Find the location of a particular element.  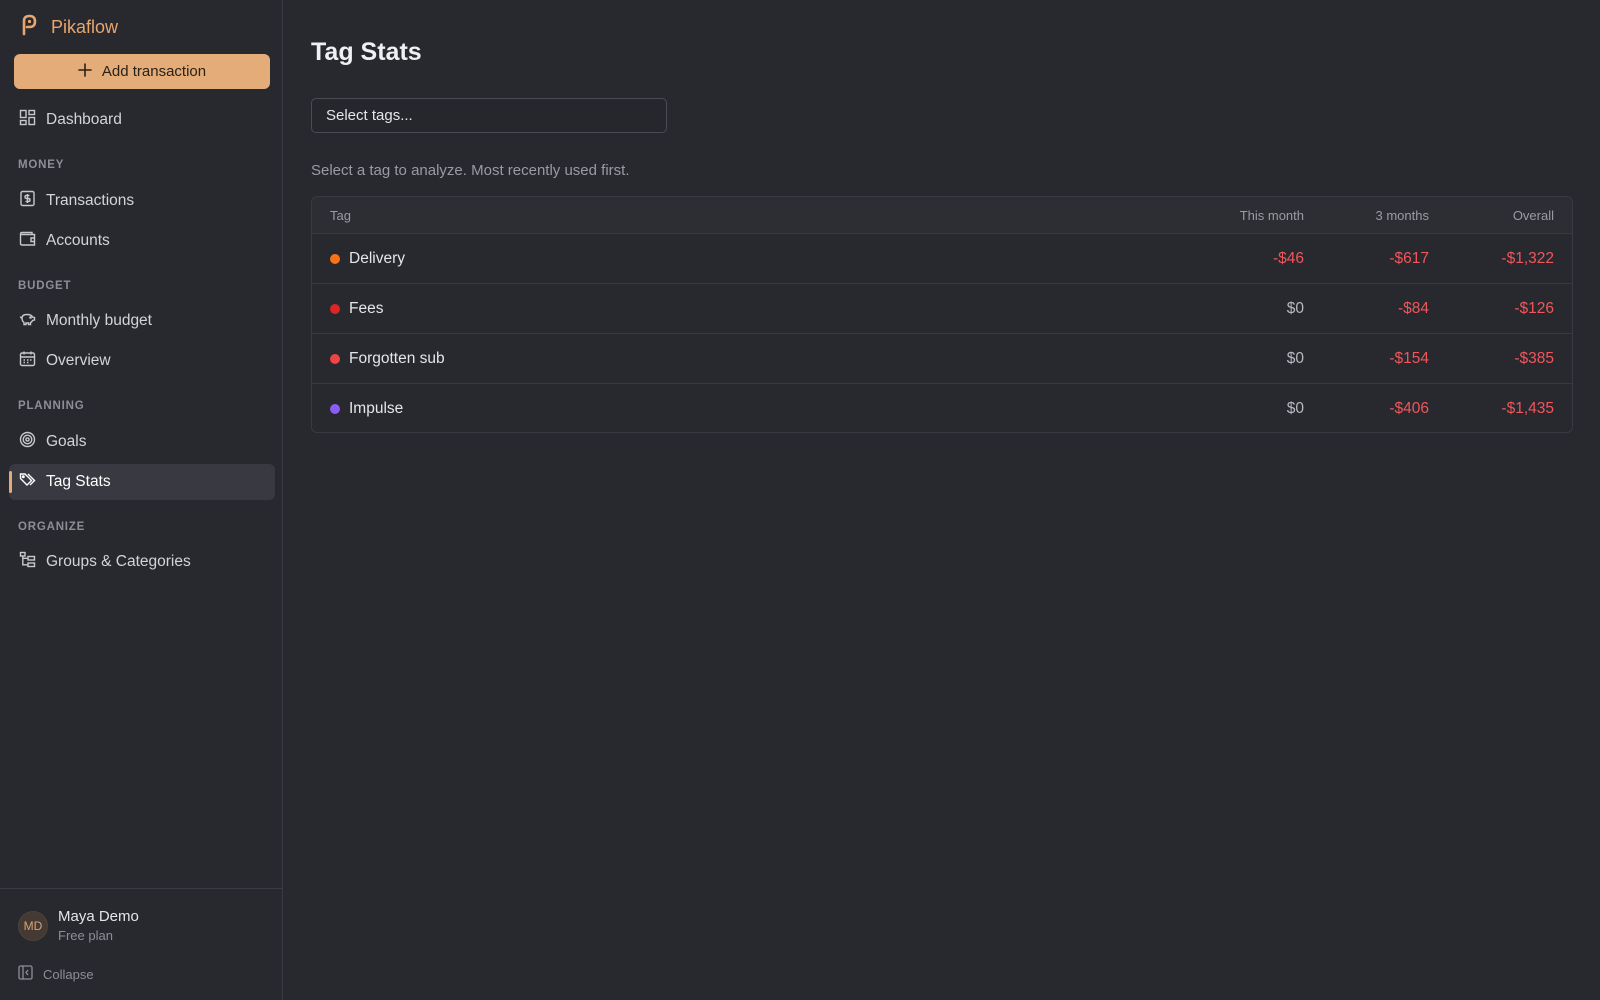

sidebar-item-groups-categories: Groups & Categories is located at coordinates (142, 562).